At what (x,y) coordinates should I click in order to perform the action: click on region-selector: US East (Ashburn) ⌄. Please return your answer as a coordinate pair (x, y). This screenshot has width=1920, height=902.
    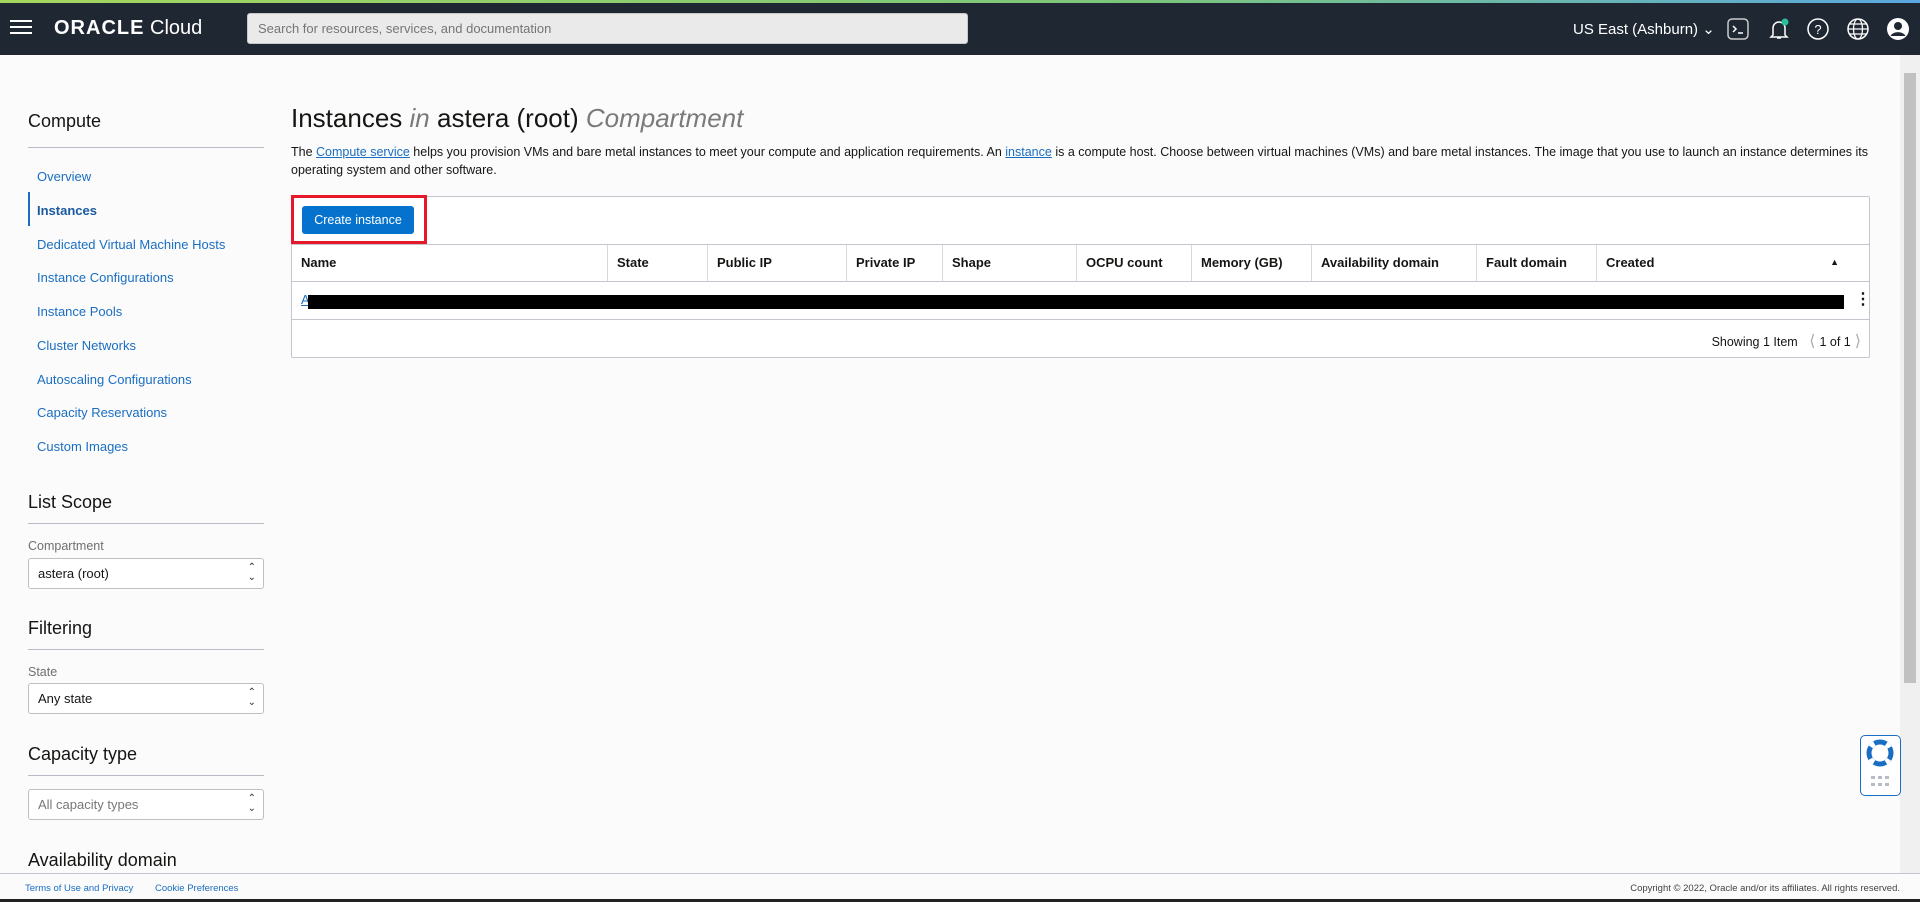
    Looking at the image, I should click on (1644, 29).